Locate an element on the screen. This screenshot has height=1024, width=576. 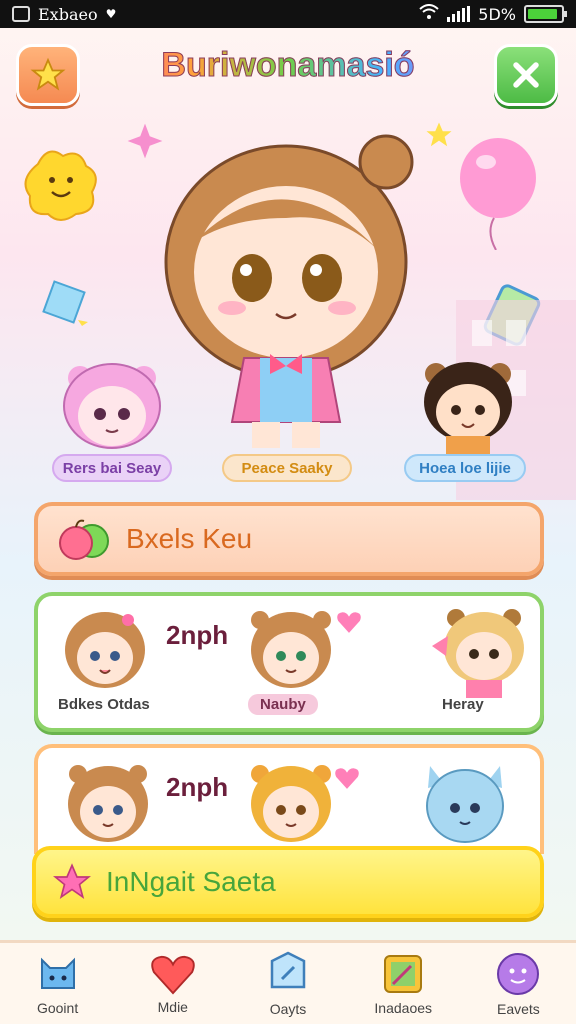
match-panel: 2nph is located at coordinates (289, 799).